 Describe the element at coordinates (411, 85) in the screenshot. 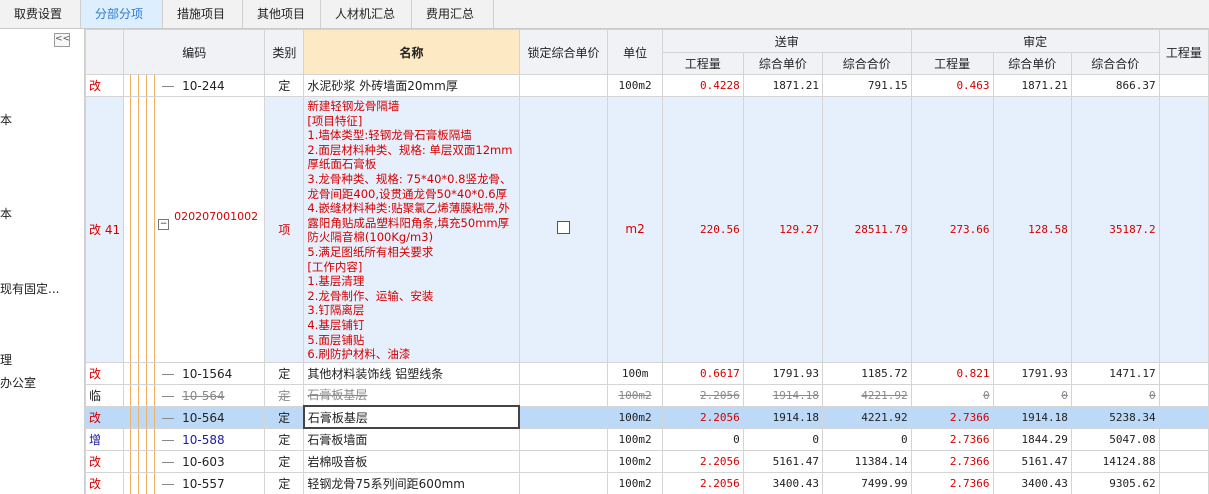

I see `row-name: 水泥砂浆 外砖墙面20mm厚` at that location.